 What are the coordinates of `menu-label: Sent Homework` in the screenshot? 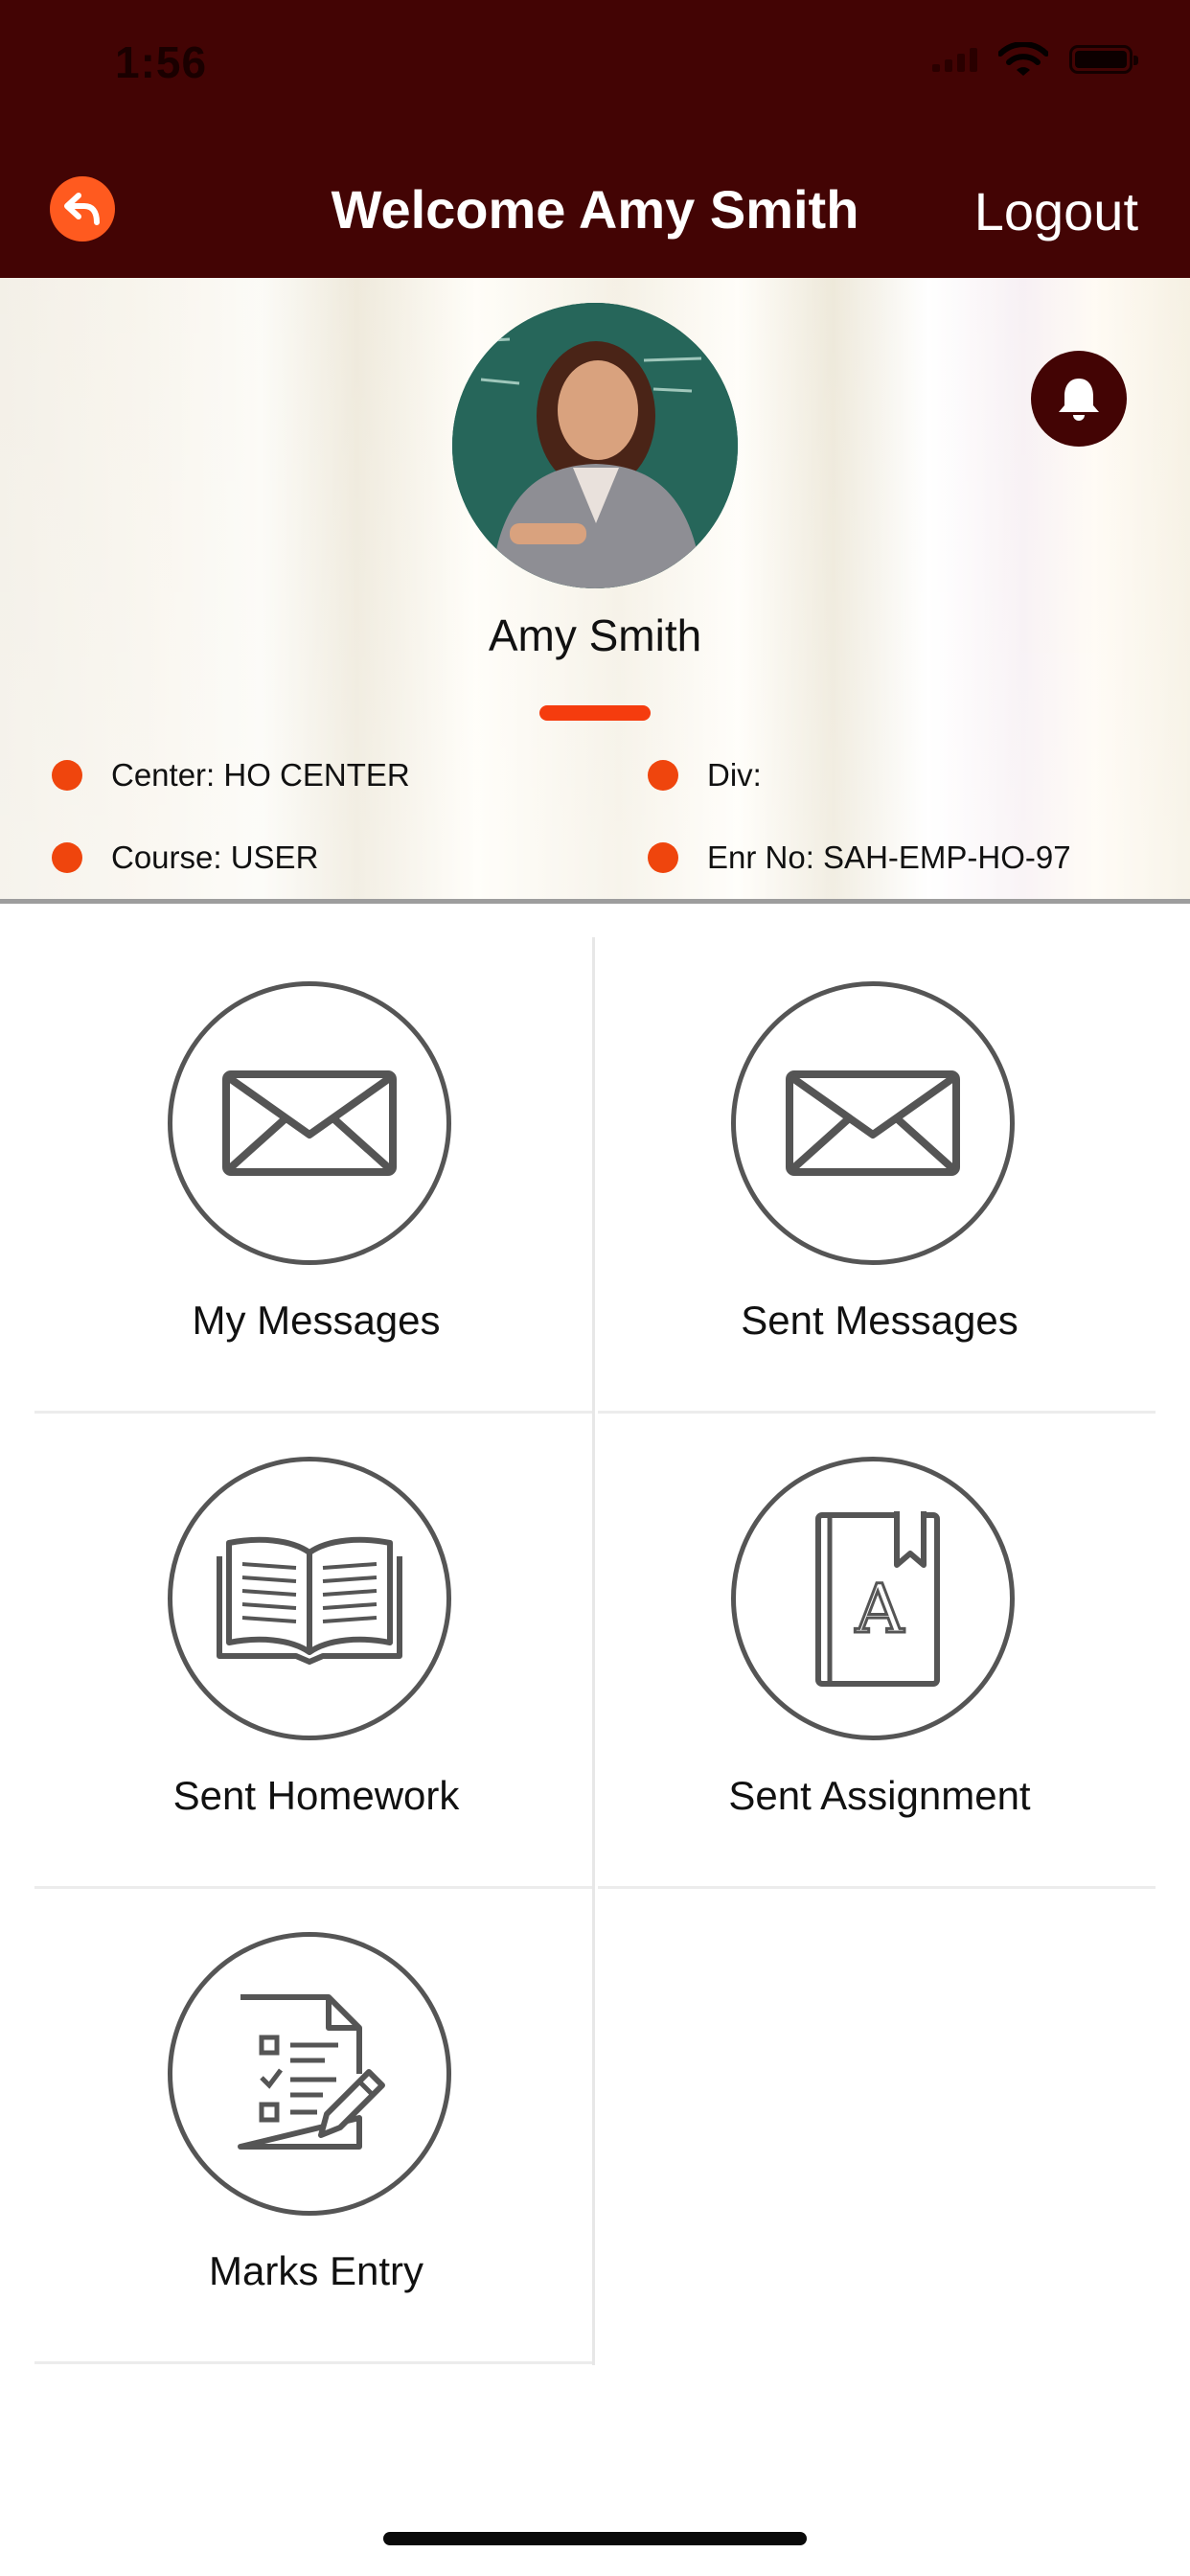 It's located at (316, 1795).